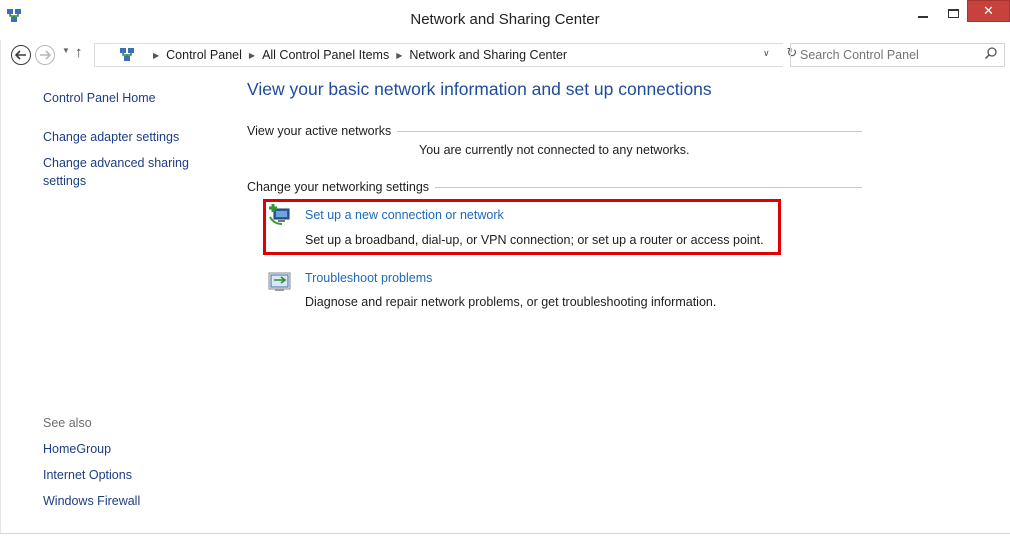 This screenshot has height=537, width=1010. I want to click on breadcrumb-network-center: Network and Sharing Center, so click(488, 55).